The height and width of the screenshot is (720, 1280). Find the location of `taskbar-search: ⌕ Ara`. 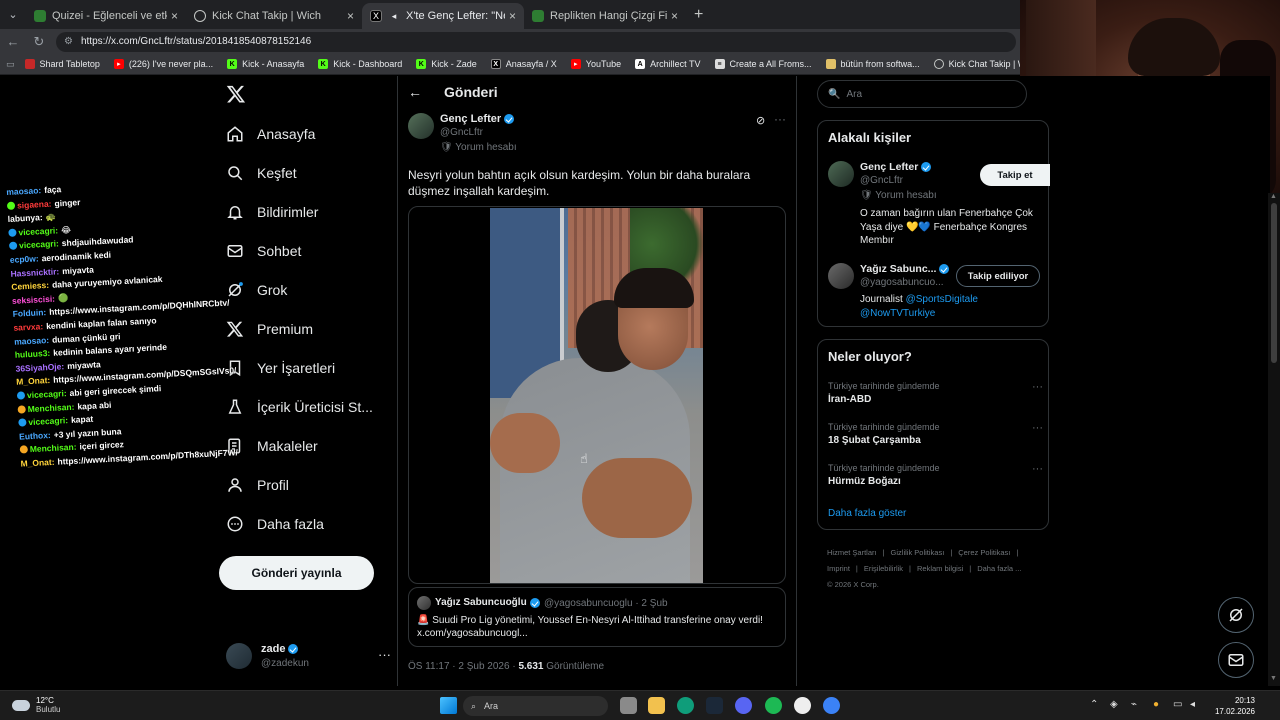

taskbar-search: ⌕ Ara is located at coordinates (535, 706).